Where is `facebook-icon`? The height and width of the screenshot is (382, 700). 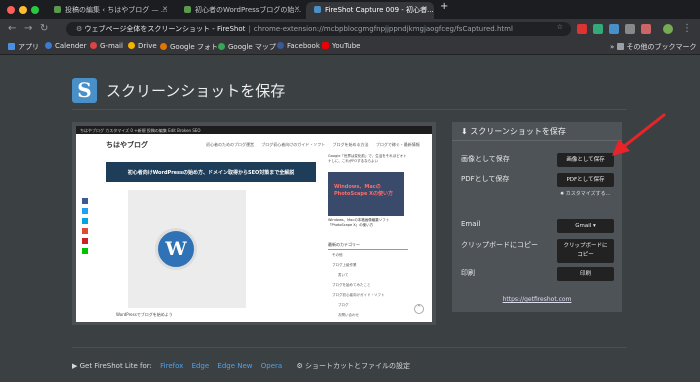 facebook-icon is located at coordinates (280, 45).